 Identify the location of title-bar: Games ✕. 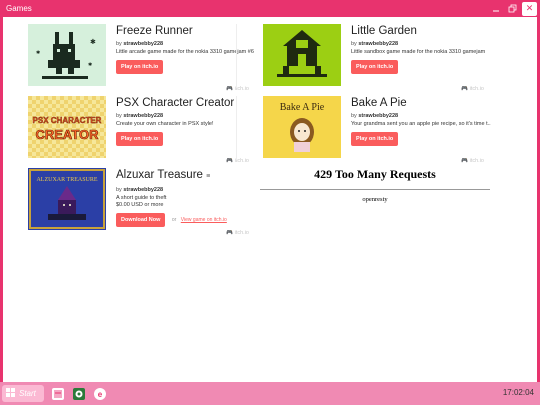
(270, 8).